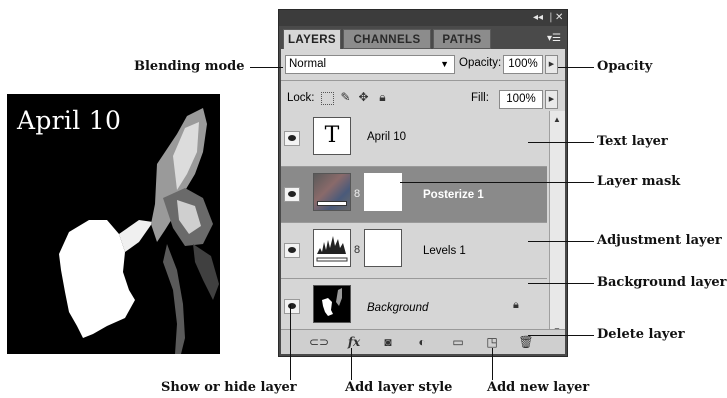 The width and height of the screenshot is (727, 398). Describe the element at coordinates (632, 141) in the screenshot. I see `callout-text-layer: Text layer` at that location.